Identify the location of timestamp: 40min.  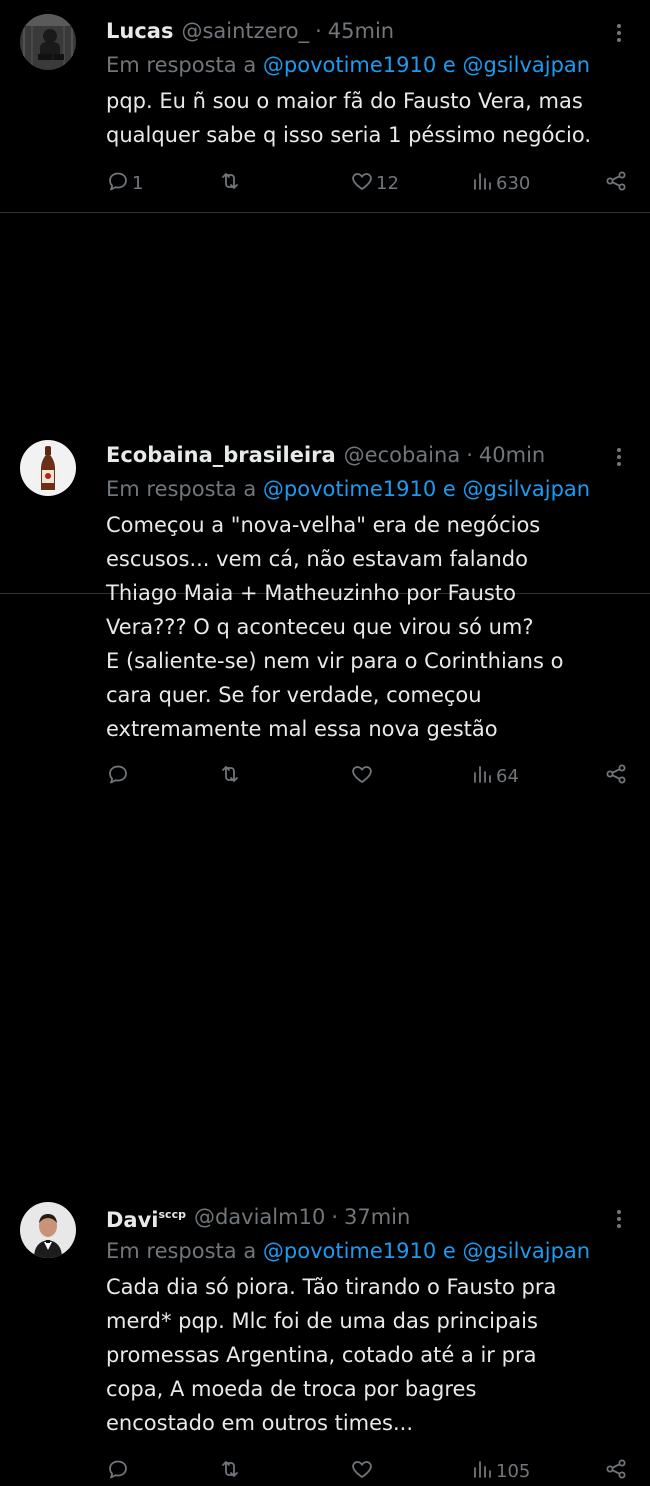
(512, 455).